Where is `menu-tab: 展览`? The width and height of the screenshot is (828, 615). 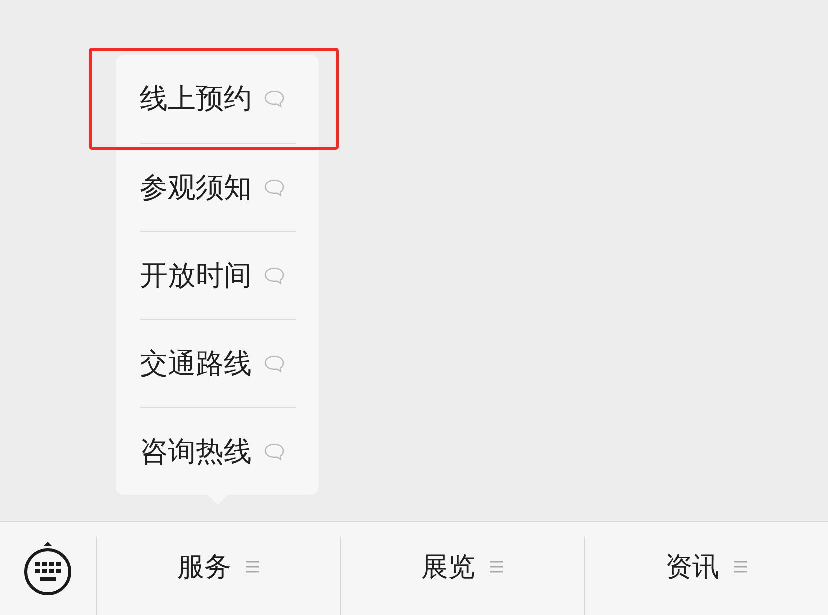
menu-tab: 展览 is located at coordinates (462, 568).